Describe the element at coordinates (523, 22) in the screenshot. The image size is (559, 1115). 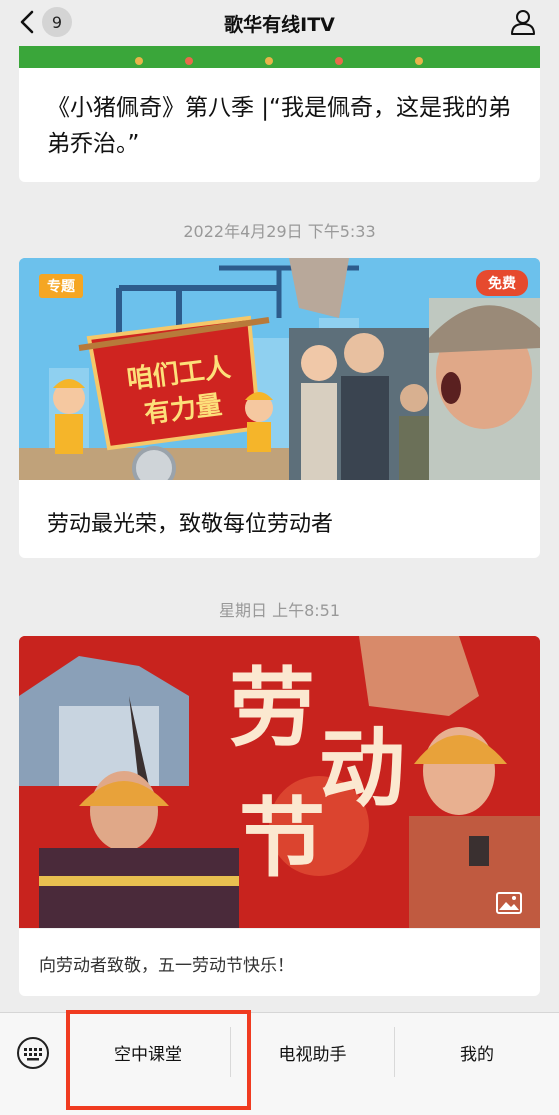
I see `user-icon` at that location.